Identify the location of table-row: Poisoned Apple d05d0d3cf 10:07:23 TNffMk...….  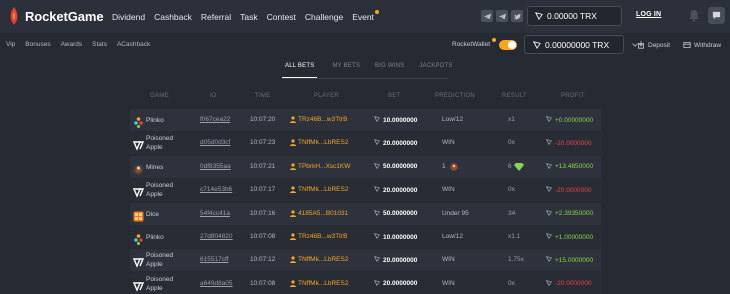
(365, 143).